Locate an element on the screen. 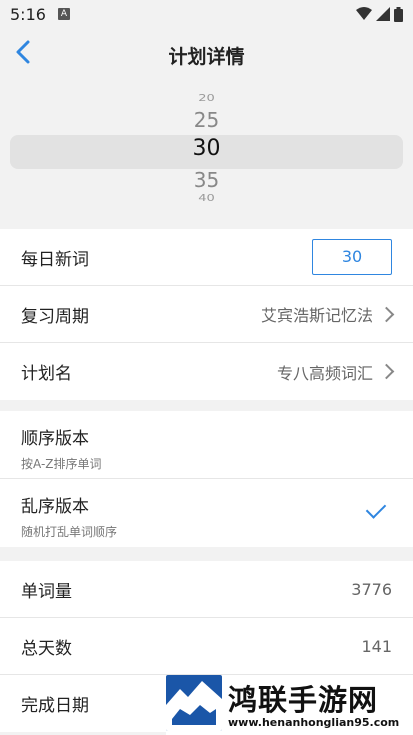 The width and height of the screenshot is (413, 735). watermark: 鸿联手游网 www.henanhonglian95.com is located at coordinates (289, 705).